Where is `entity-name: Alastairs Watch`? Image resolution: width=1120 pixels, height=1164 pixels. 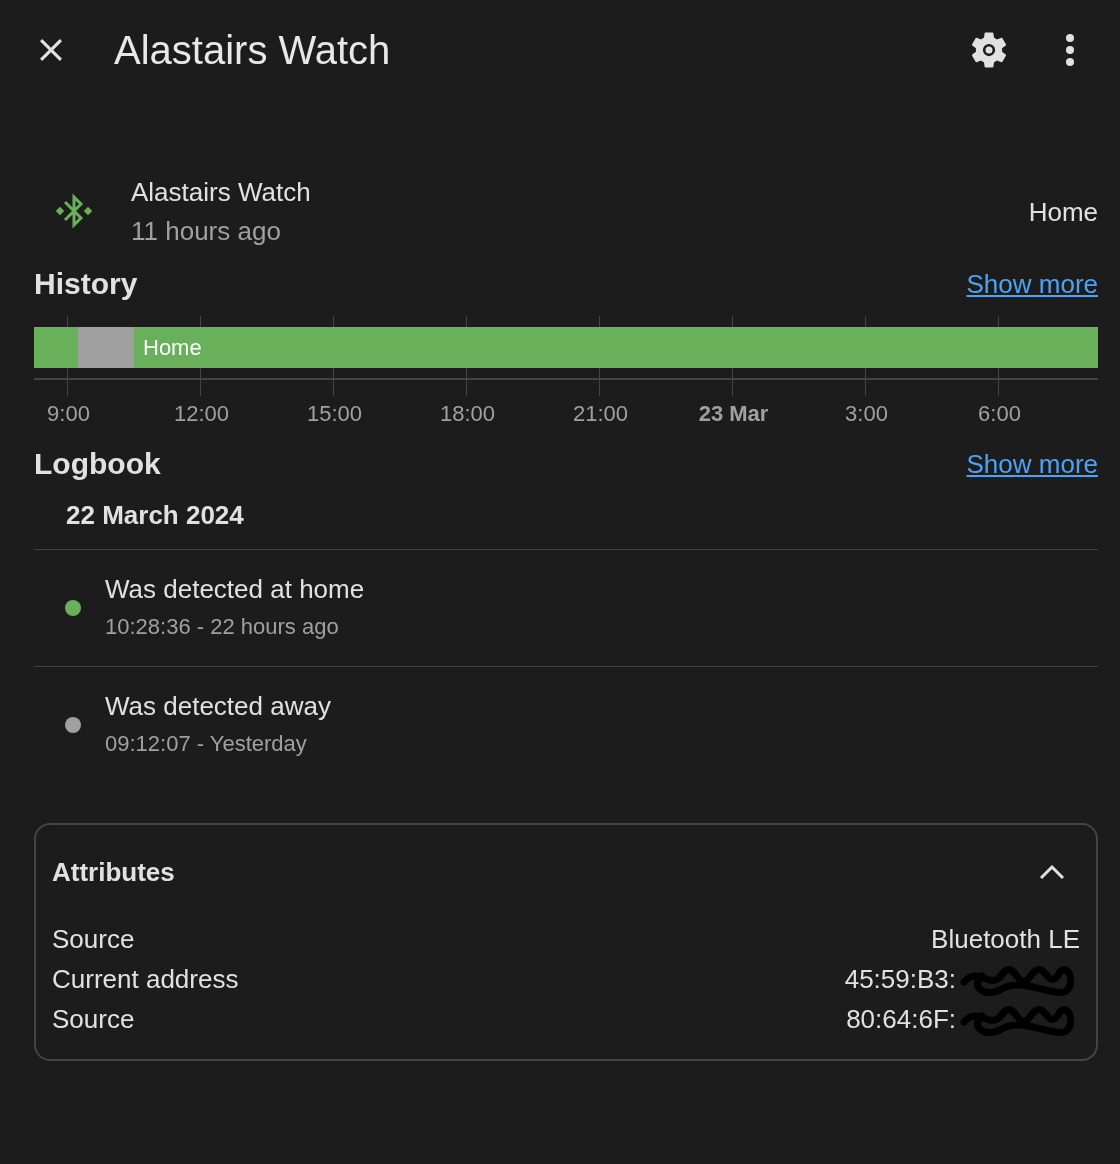
entity-name: Alastairs Watch is located at coordinates (221, 192).